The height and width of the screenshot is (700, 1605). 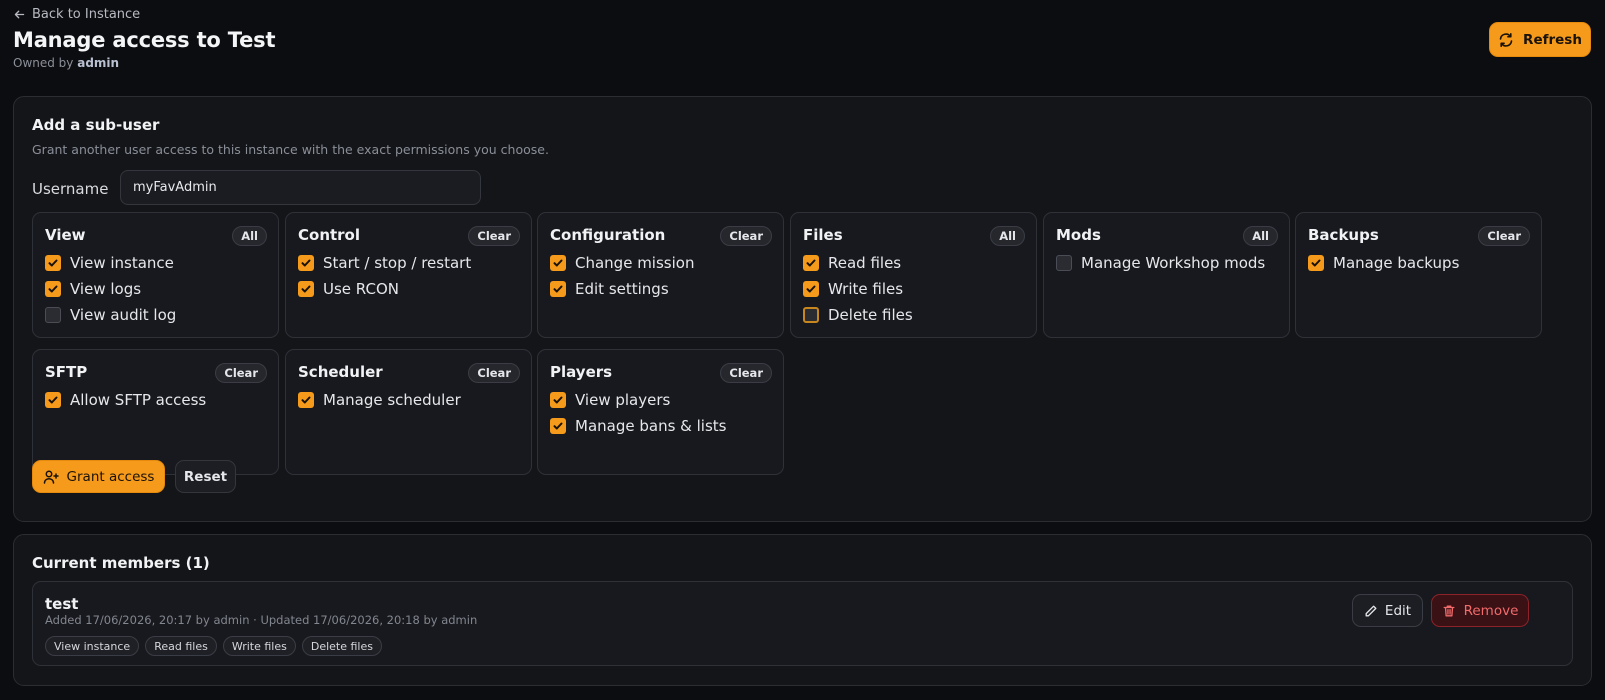 I want to click on refresh-icon, so click(x=1506, y=39).